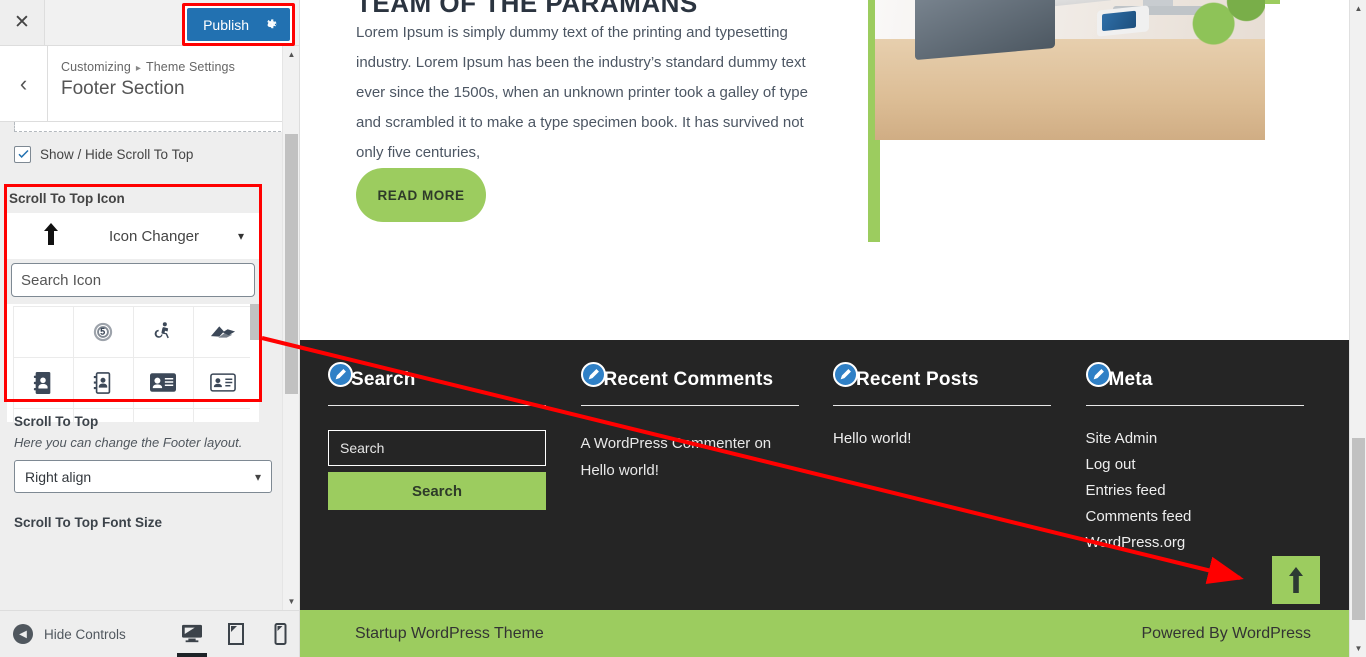  I want to click on list-item: Site Admin, so click(1205, 439).